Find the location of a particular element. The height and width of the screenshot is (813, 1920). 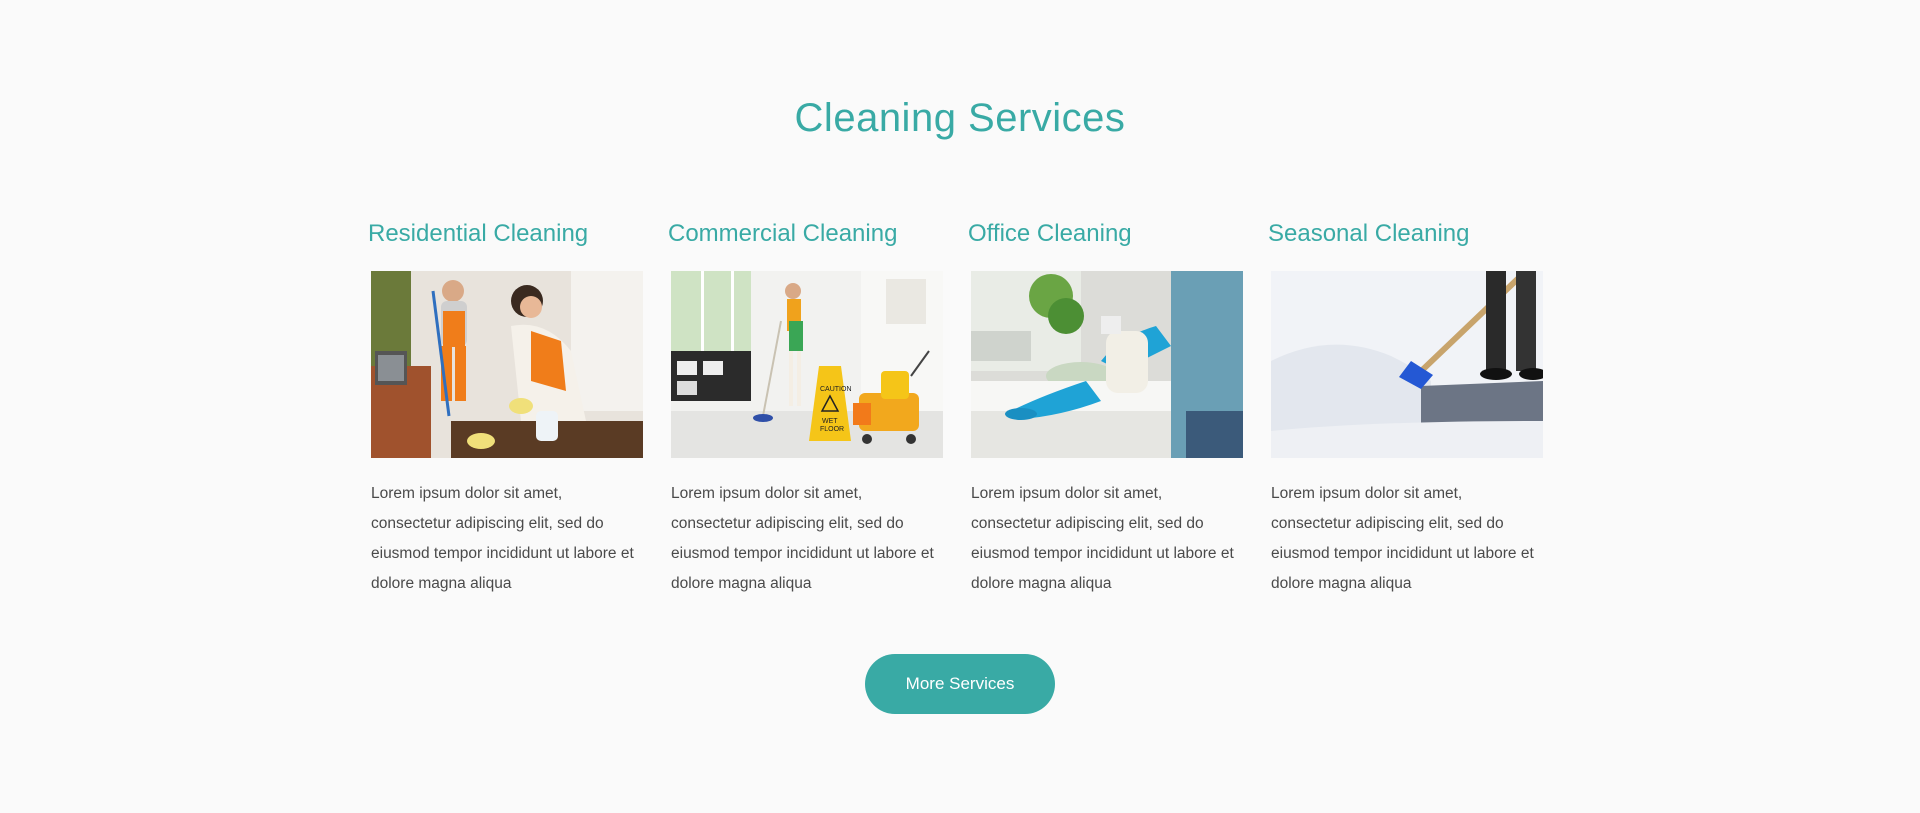

service-title: Seasonal Cleaning is located at coordinates (1368, 234).